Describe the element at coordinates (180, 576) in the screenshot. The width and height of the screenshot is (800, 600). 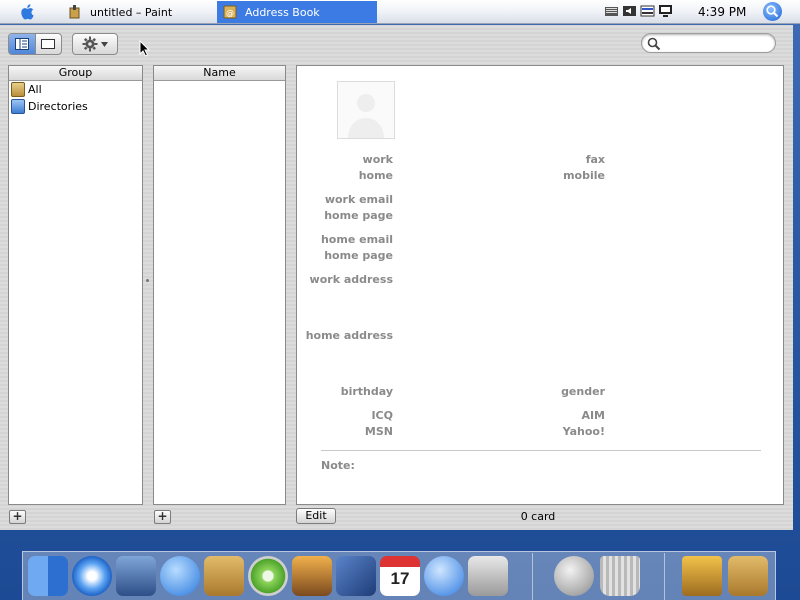
I see `ichat-icon` at that location.